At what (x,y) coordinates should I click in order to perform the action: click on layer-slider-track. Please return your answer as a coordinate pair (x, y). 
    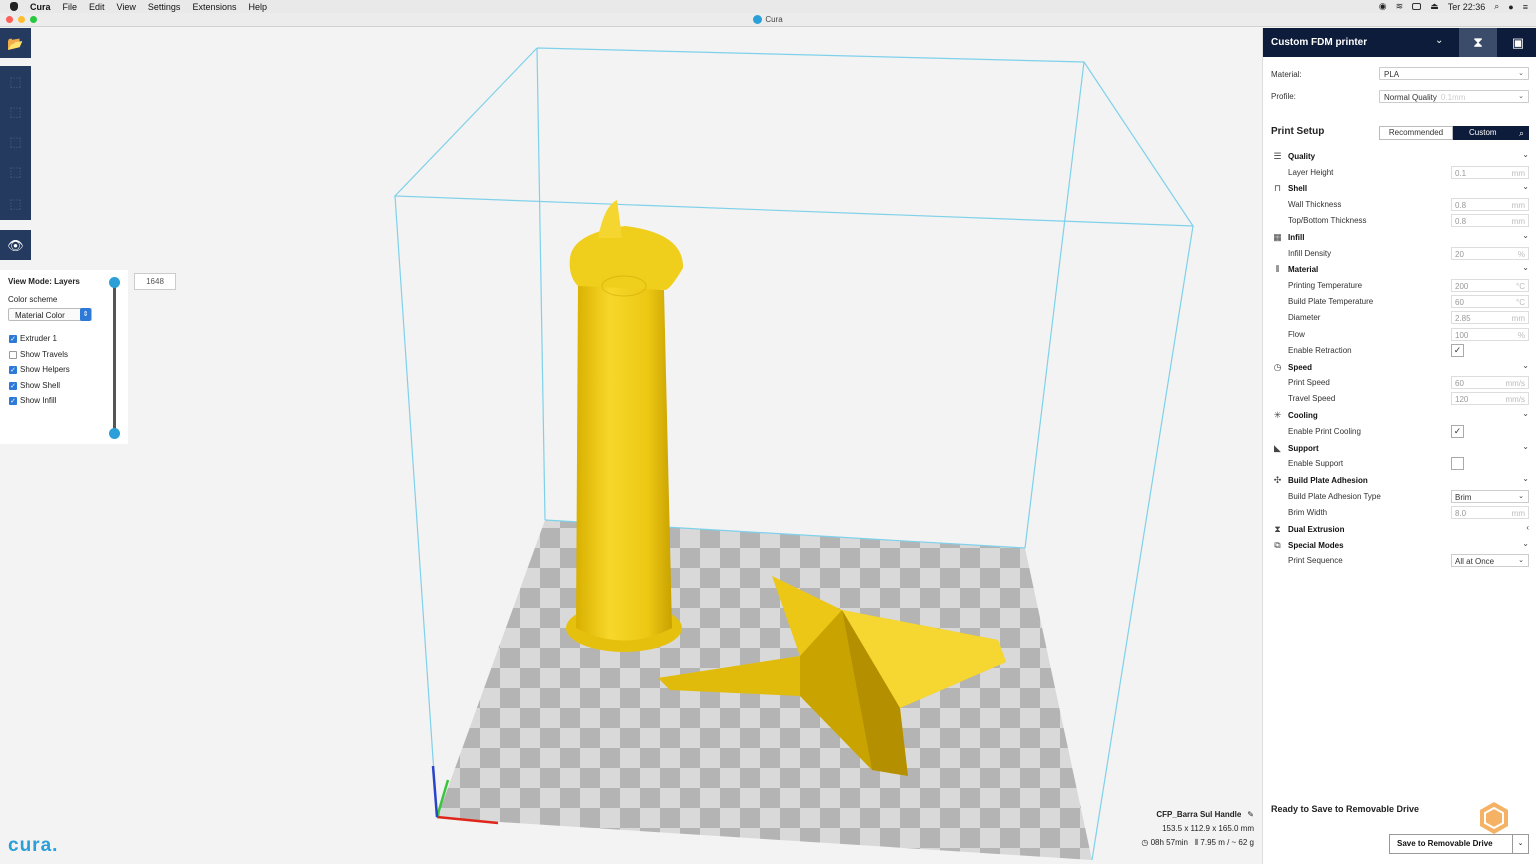
    Looking at the image, I should click on (114, 358).